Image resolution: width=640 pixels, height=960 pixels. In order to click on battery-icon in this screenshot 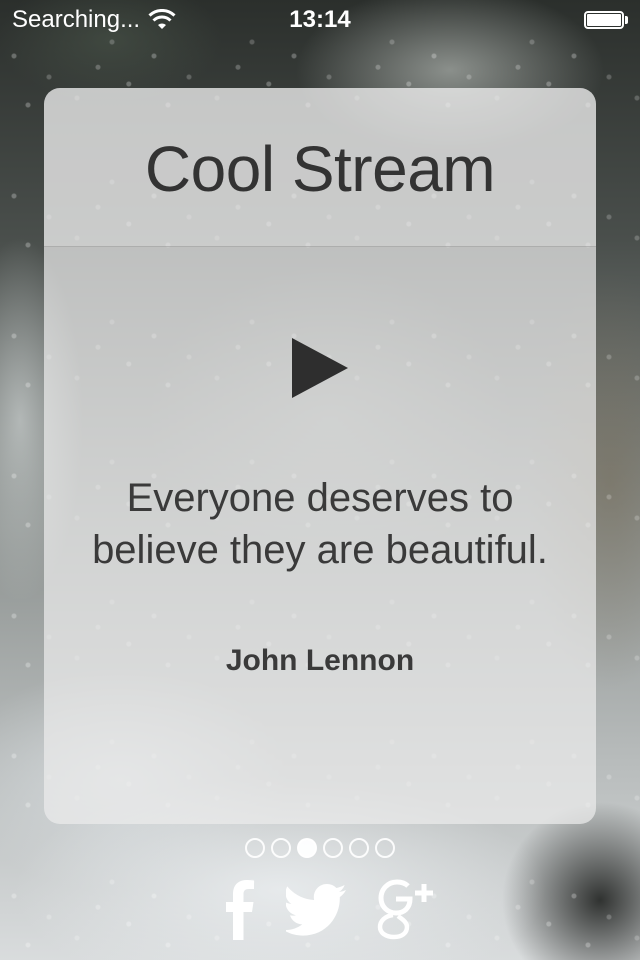, I will do `click(607, 21)`.